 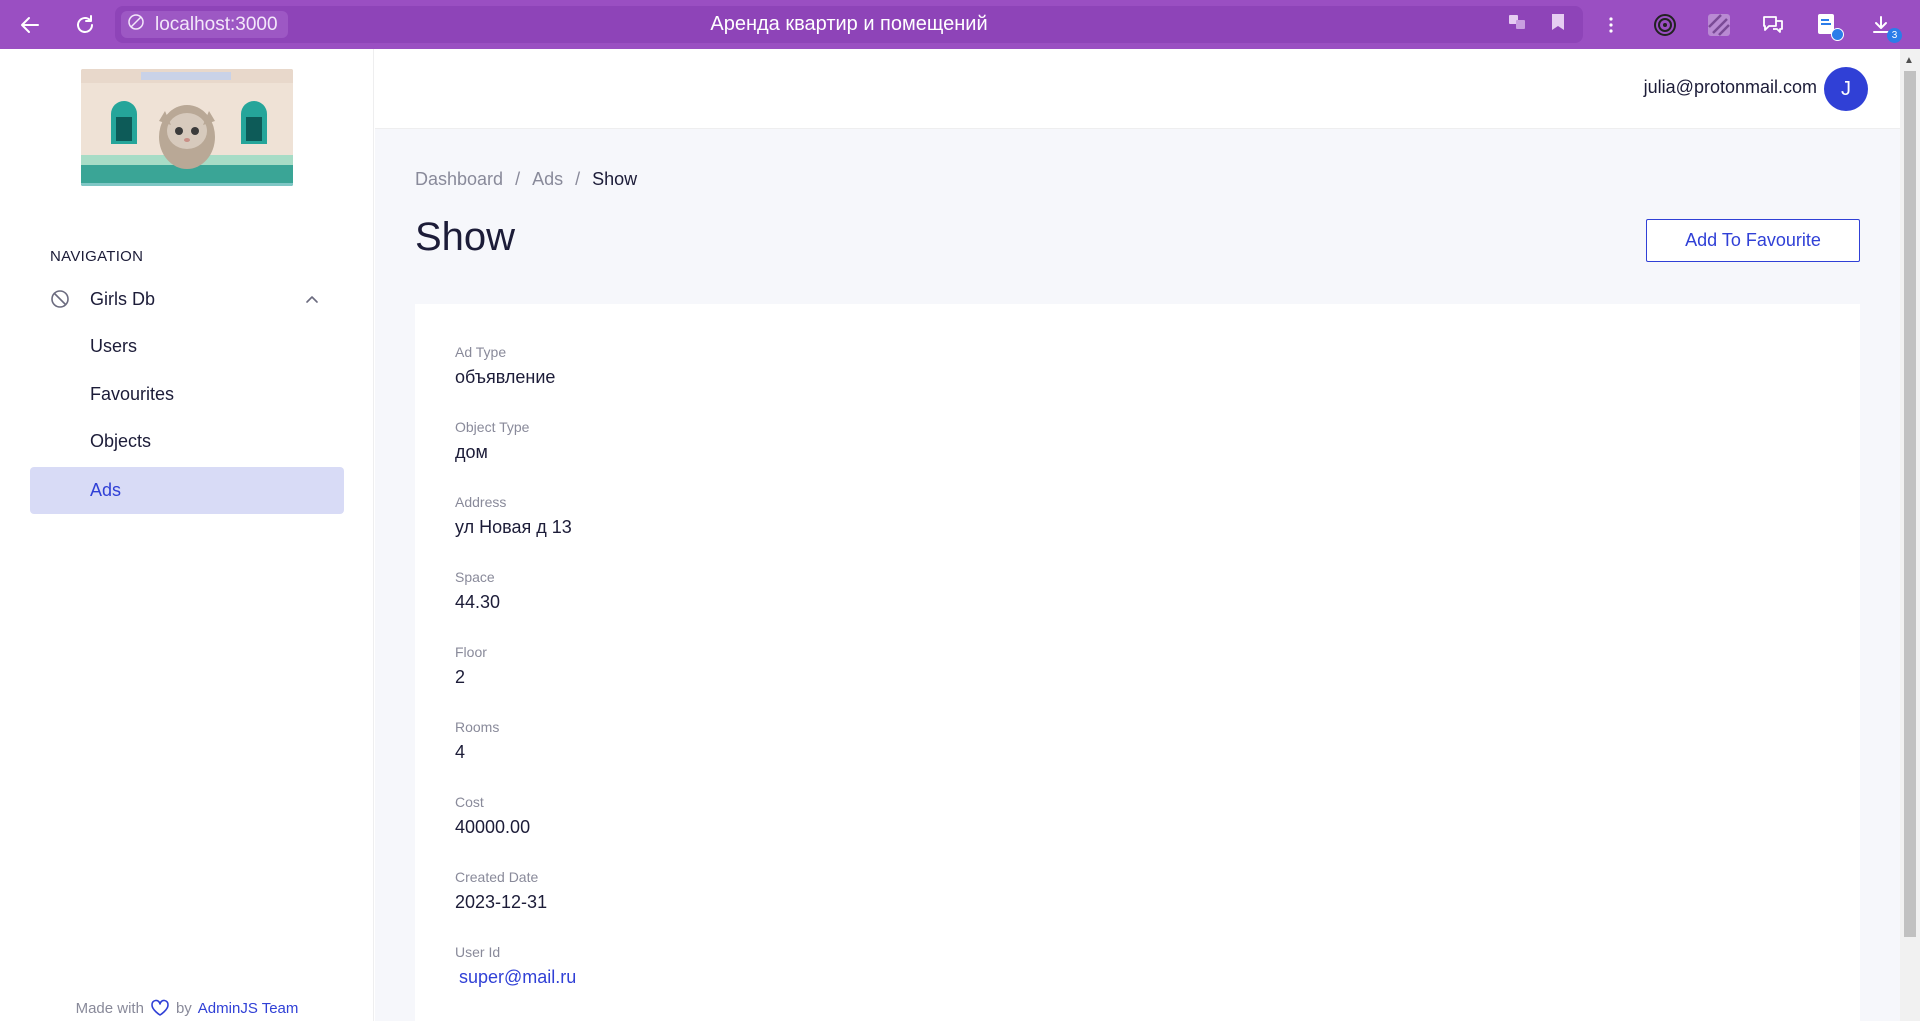 I want to click on stripes-extension-icon, so click(x=1719, y=25).